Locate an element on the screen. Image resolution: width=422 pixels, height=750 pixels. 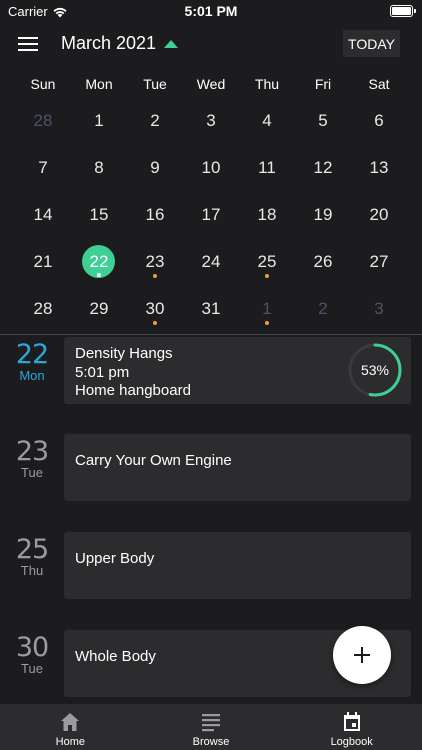
tab-browse: Browse is located at coordinates (211, 727).